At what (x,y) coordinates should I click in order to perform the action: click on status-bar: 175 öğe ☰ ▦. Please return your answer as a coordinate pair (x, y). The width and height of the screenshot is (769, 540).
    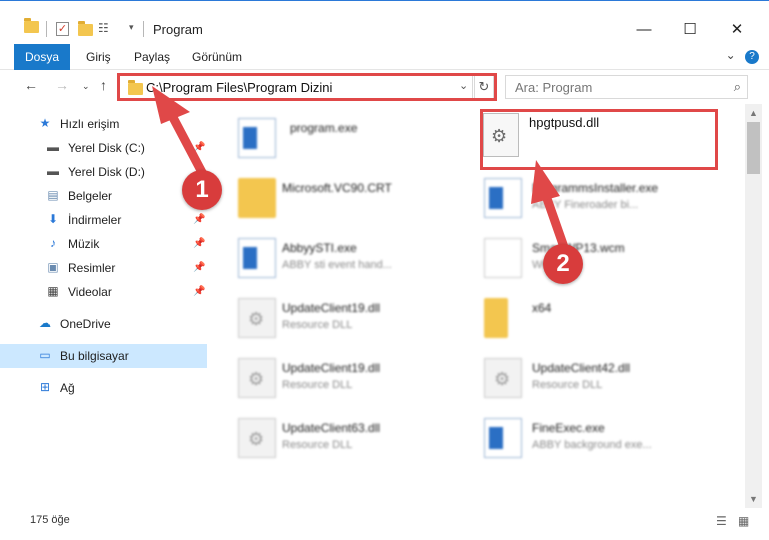
    Looking at the image, I should click on (384, 524).